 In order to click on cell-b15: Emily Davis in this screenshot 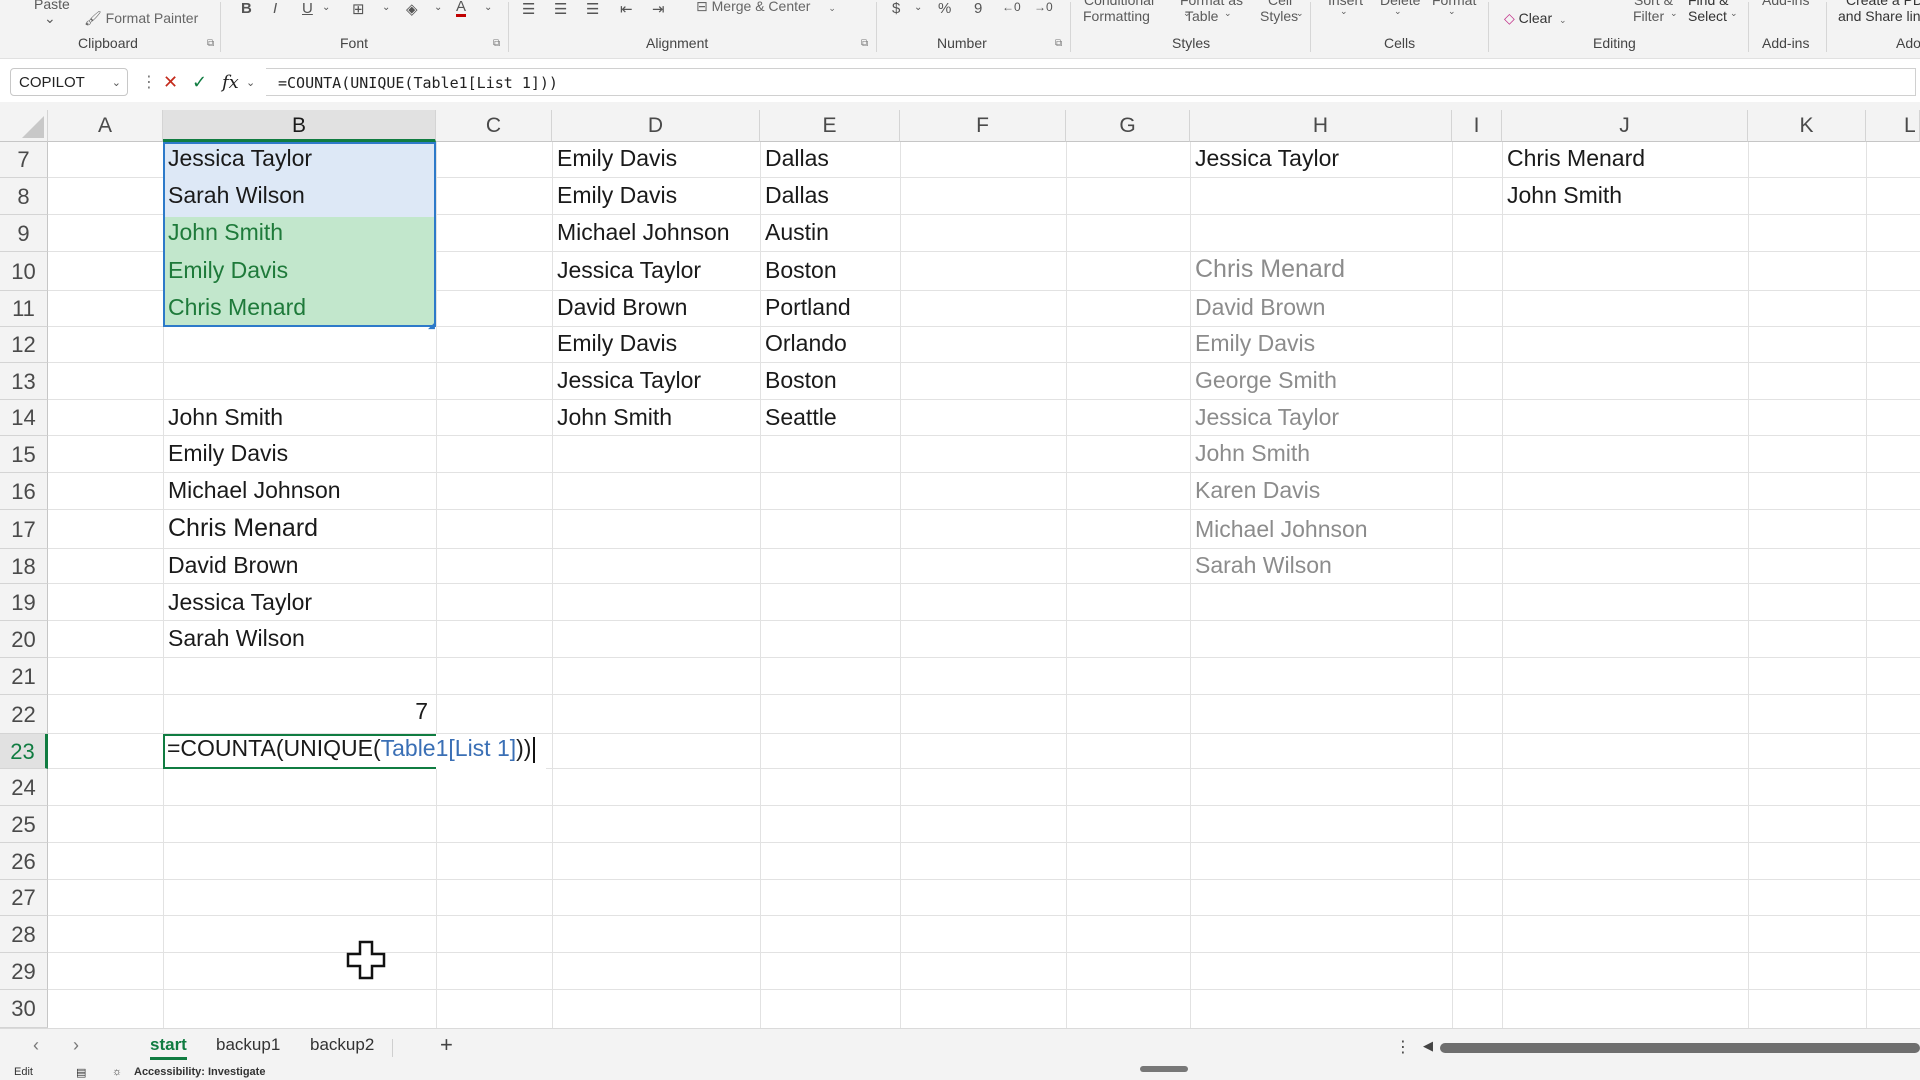, I will do `click(225, 453)`.